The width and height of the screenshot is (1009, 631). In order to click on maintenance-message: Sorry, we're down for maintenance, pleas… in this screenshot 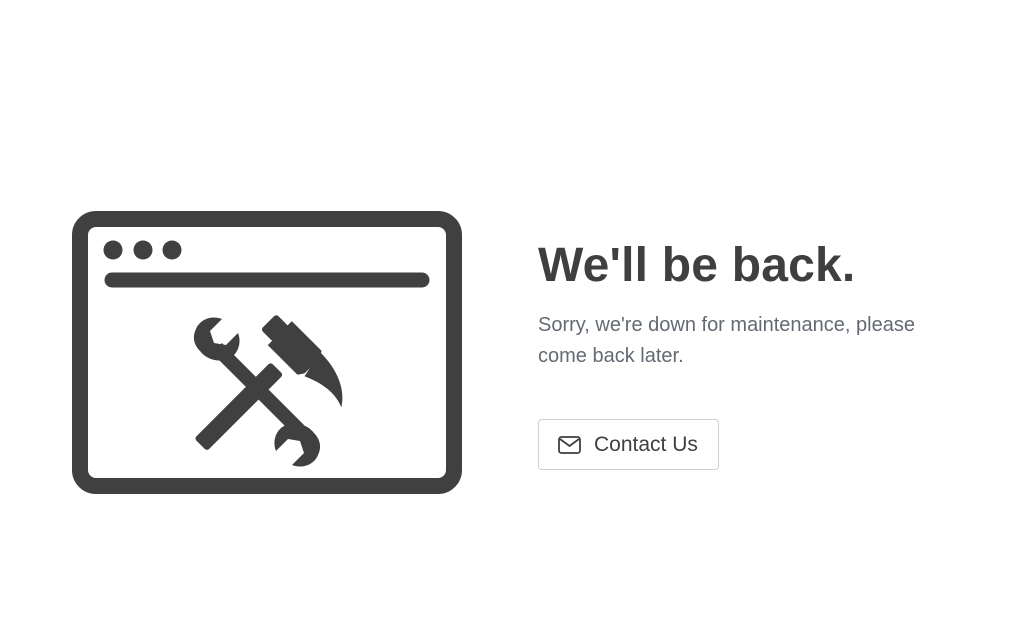, I will do `click(726, 340)`.